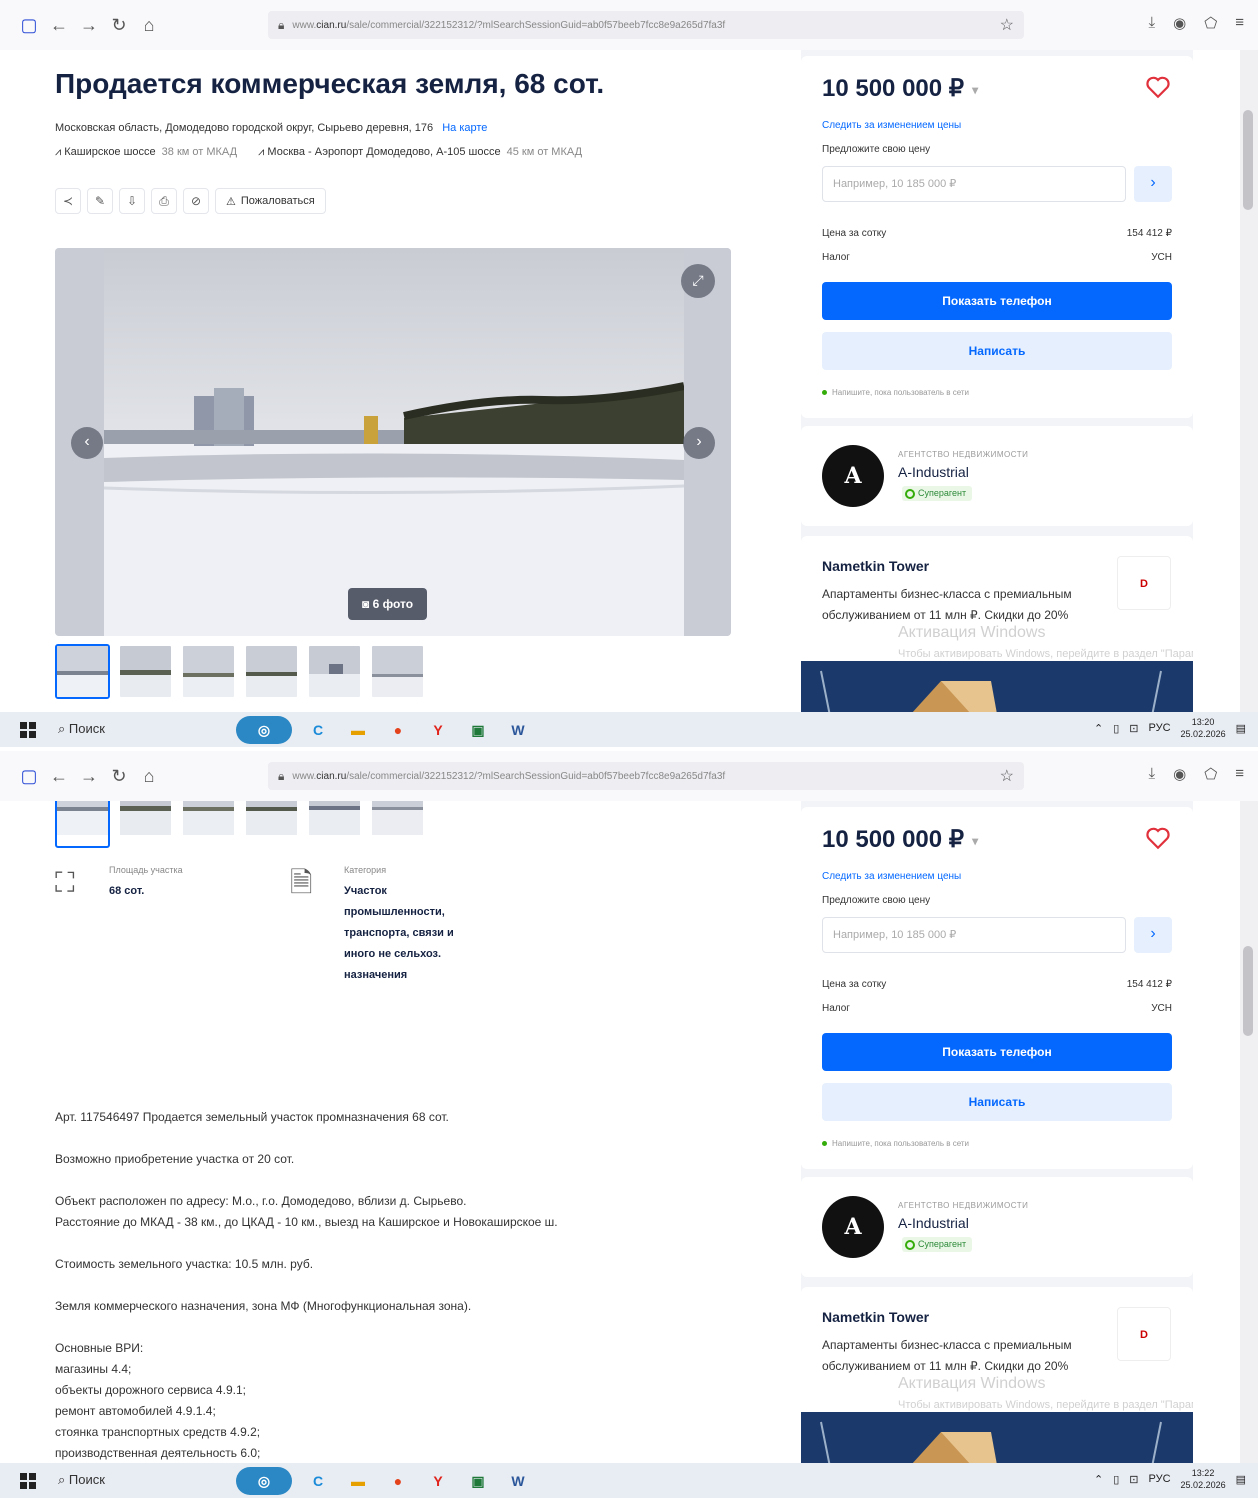  I want to click on complain-button: ⚠ Пожаловаться, so click(270, 201).